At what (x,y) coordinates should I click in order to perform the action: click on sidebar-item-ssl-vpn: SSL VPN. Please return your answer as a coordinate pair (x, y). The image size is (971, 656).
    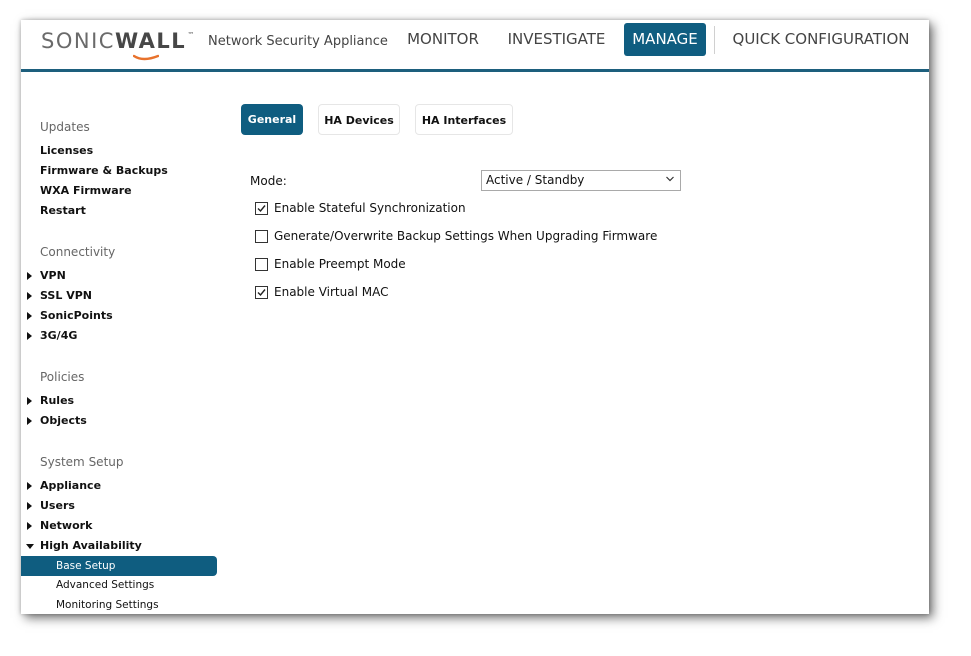
    Looking at the image, I should click on (66, 295).